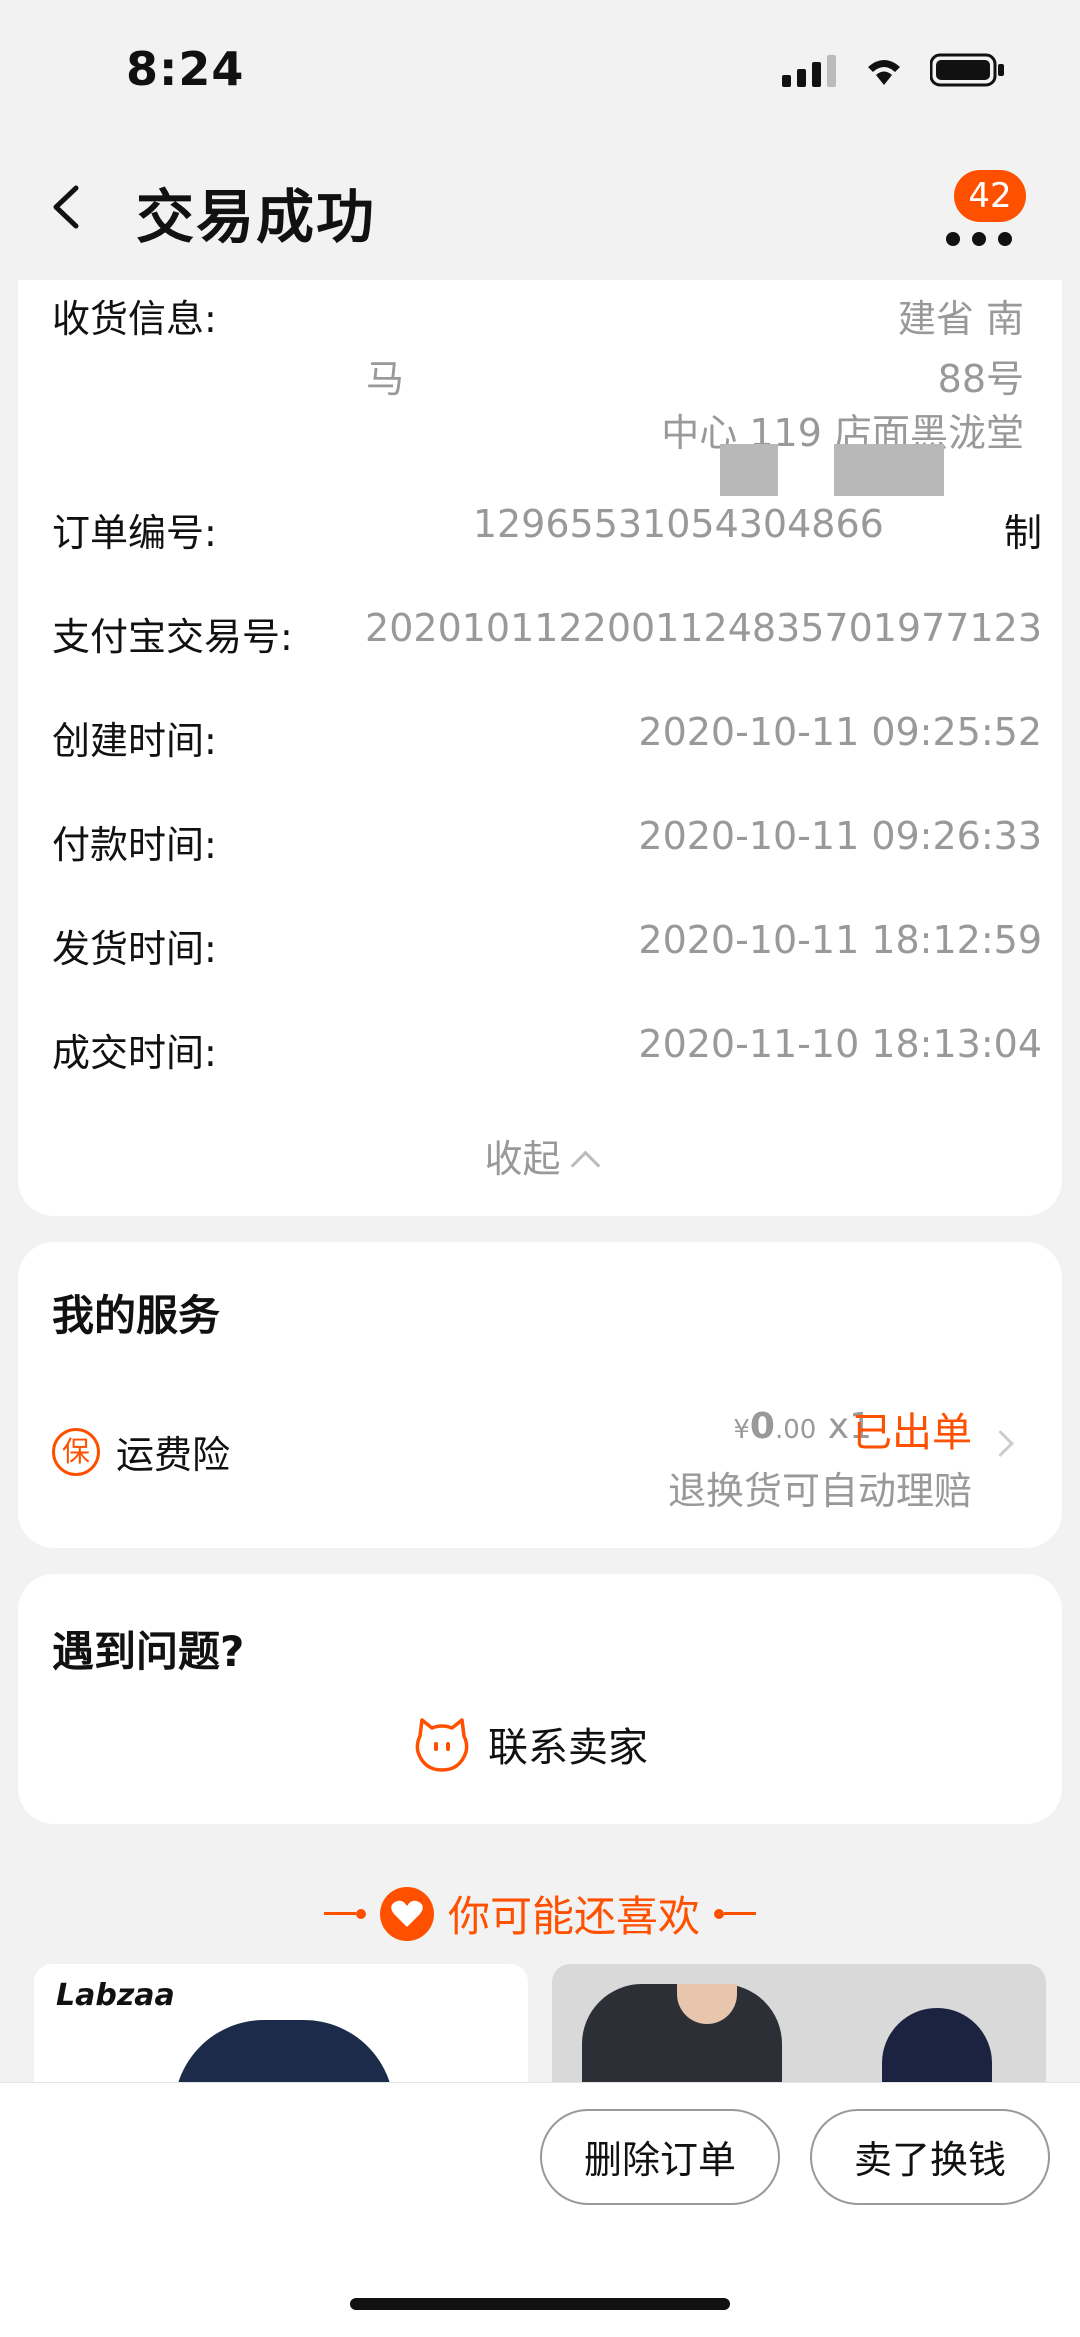 The height and width of the screenshot is (2337, 1080). What do you see at coordinates (134, 1053) in the screenshot?
I see `completed-label: 成交时间:` at bounding box center [134, 1053].